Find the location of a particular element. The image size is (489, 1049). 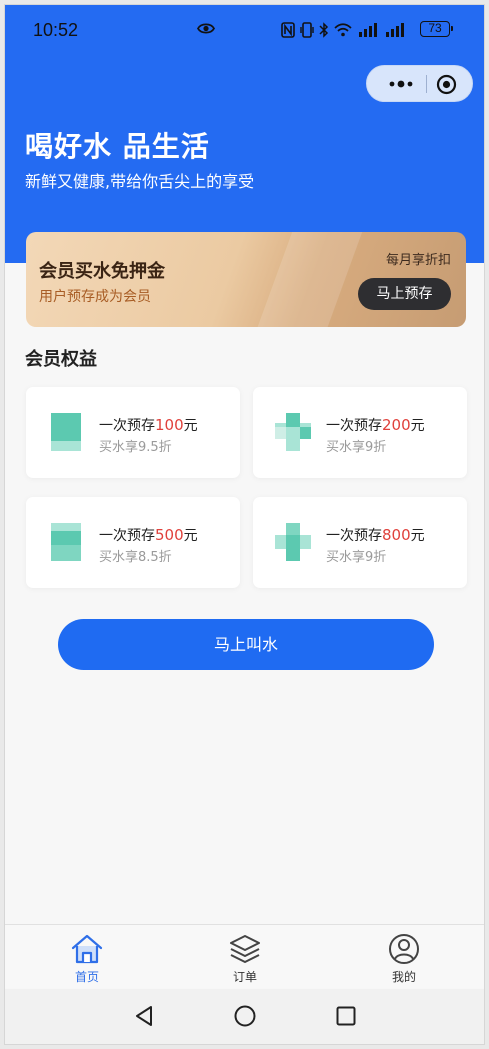

status-icons is located at coordinates (343, 30).